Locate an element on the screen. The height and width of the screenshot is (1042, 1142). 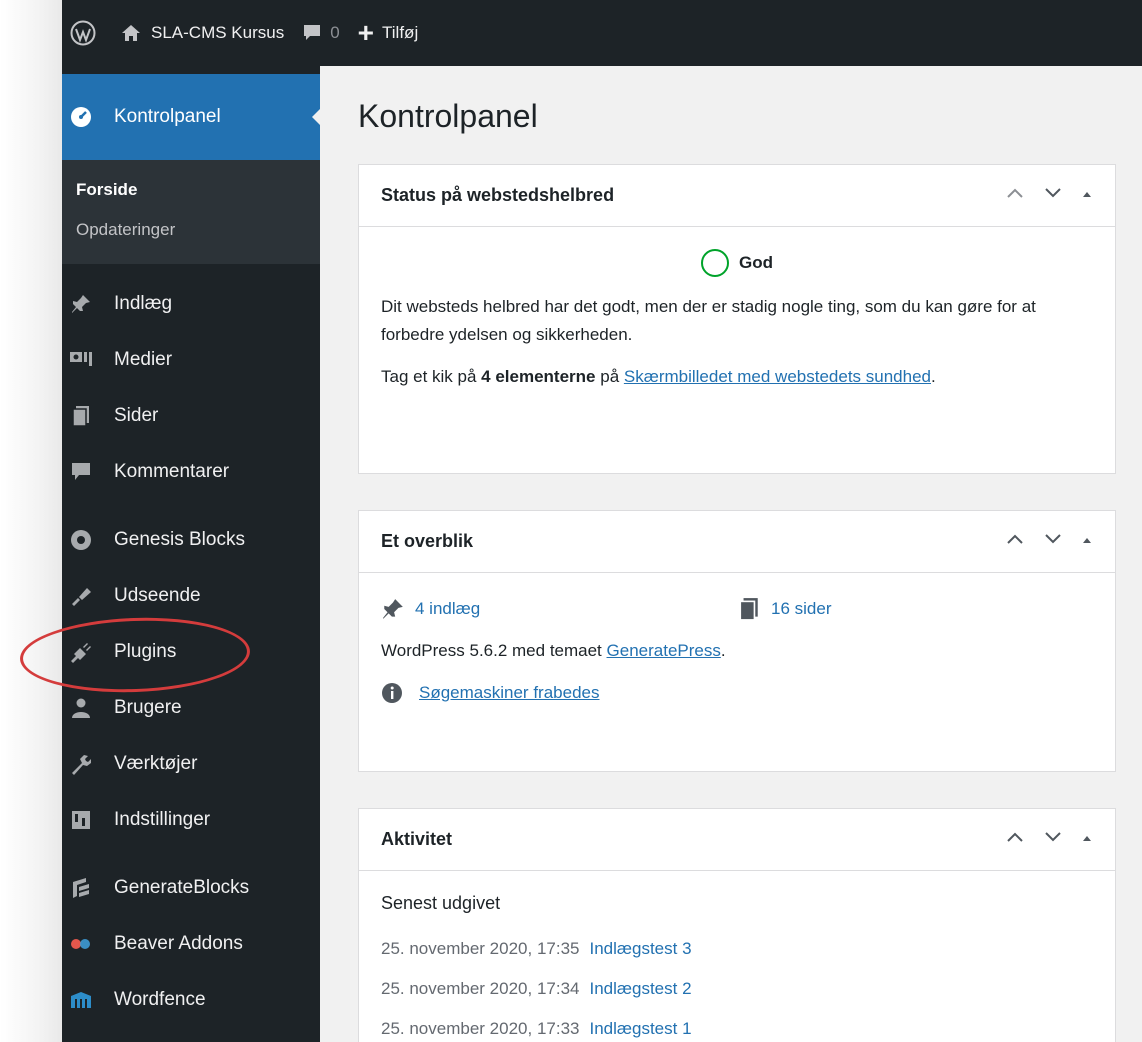
theme-link: GeneratePress is located at coordinates (664, 650).